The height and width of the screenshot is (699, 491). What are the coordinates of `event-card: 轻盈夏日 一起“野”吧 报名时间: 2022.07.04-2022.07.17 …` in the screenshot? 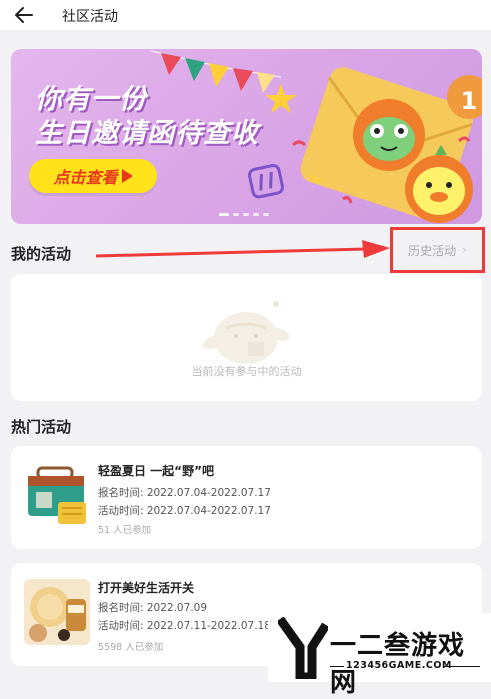 It's located at (246, 497).